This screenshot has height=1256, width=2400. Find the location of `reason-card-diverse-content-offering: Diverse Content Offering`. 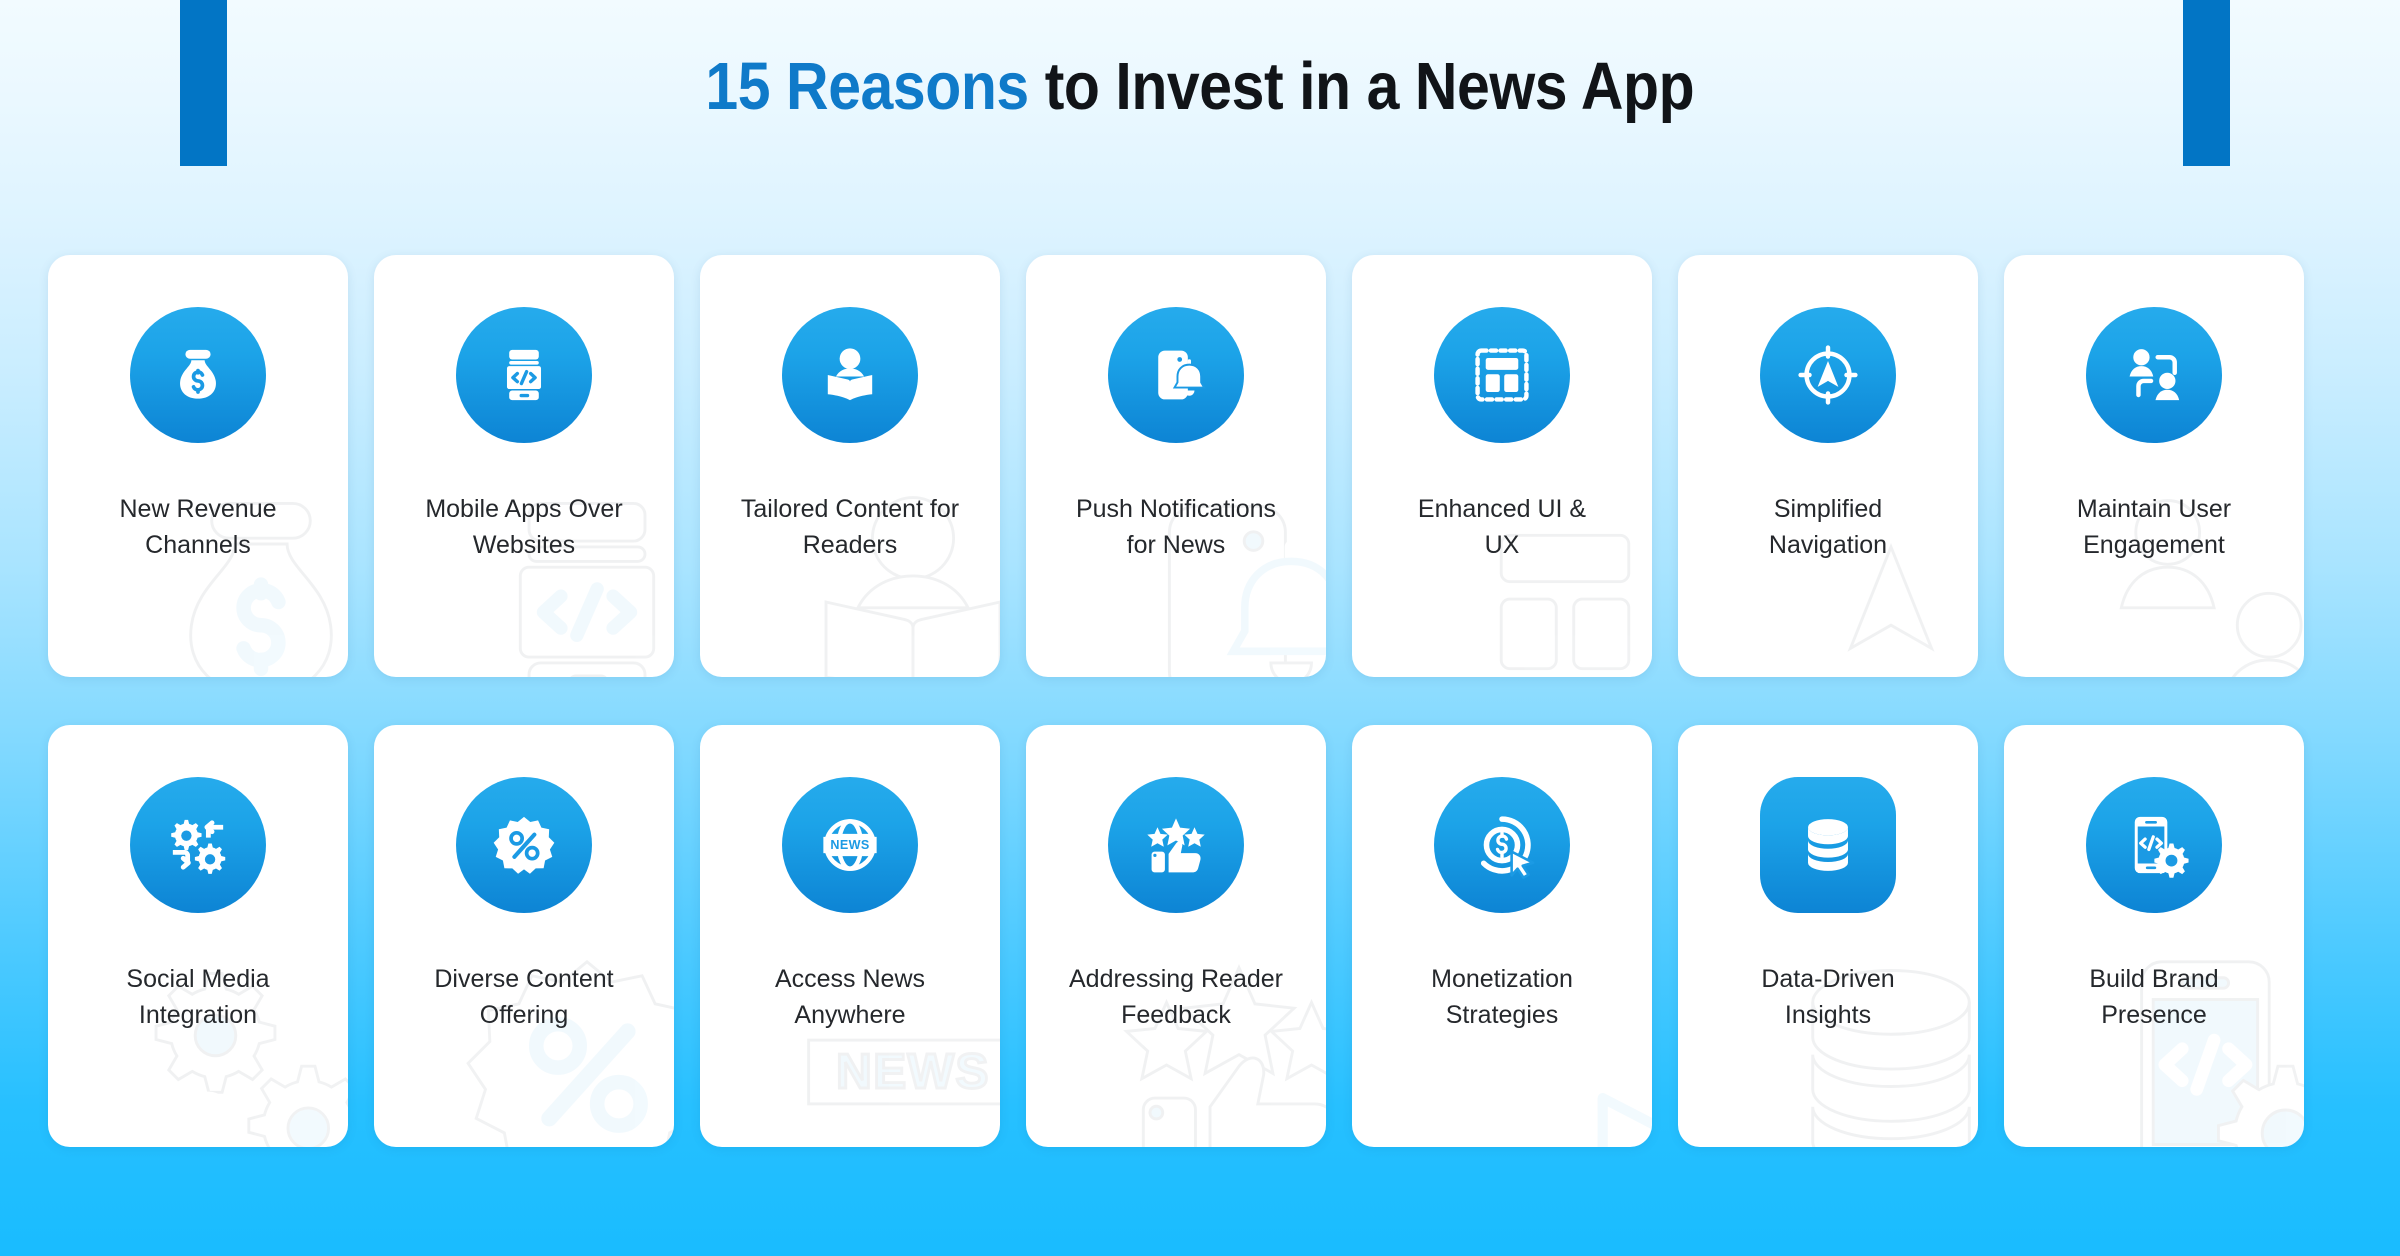

reason-card-diverse-content-offering: Diverse Content Offering is located at coordinates (524, 936).